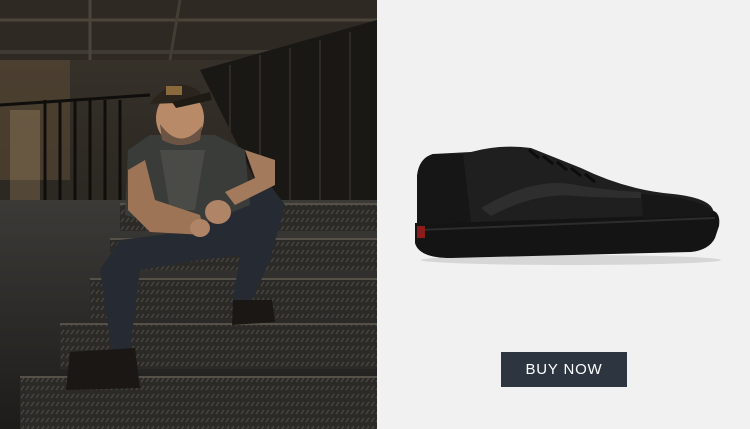  Describe the element at coordinates (568, 205) in the screenshot. I see `sneaker-icon` at that location.